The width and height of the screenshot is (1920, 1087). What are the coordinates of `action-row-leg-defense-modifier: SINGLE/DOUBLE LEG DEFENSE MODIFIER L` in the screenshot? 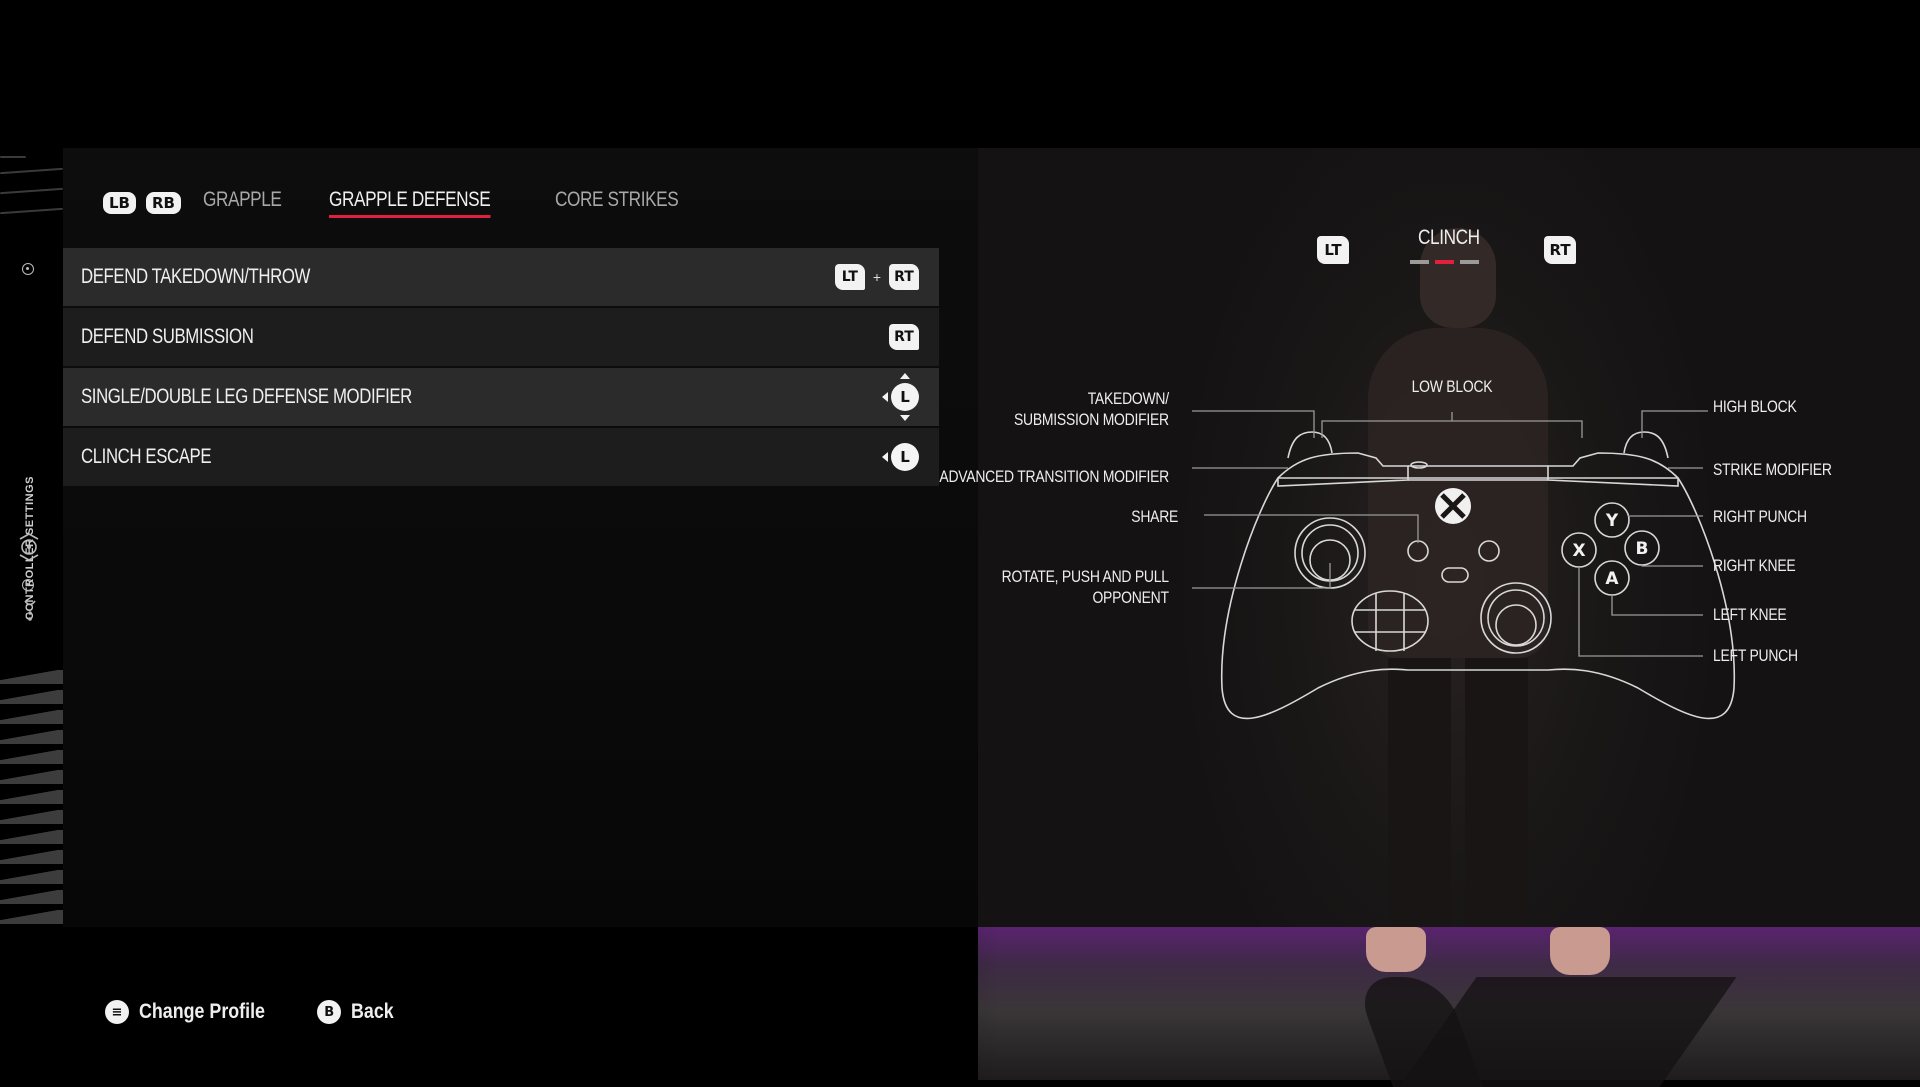 It's located at (501, 397).